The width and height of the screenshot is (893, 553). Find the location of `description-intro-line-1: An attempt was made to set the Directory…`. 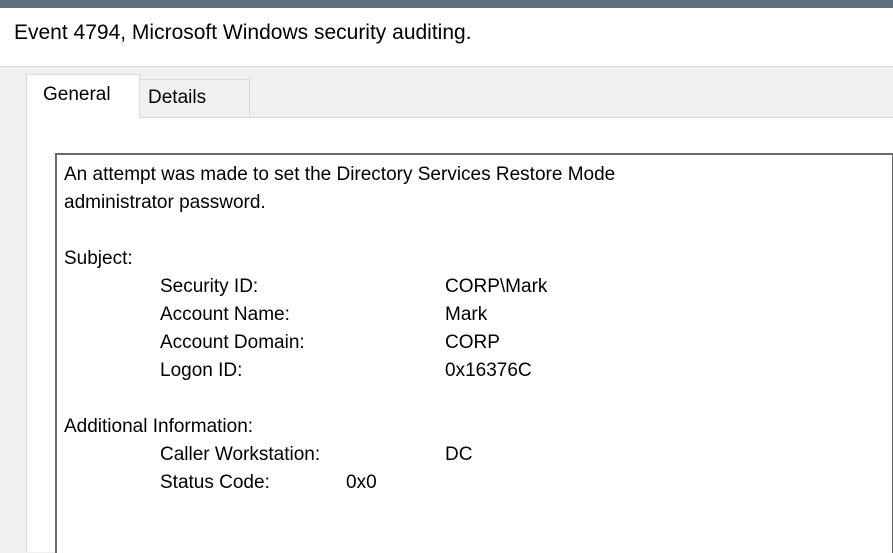

description-intro-line-1: An attempt was made to set the Directory… is located at coordinates (340, 174).